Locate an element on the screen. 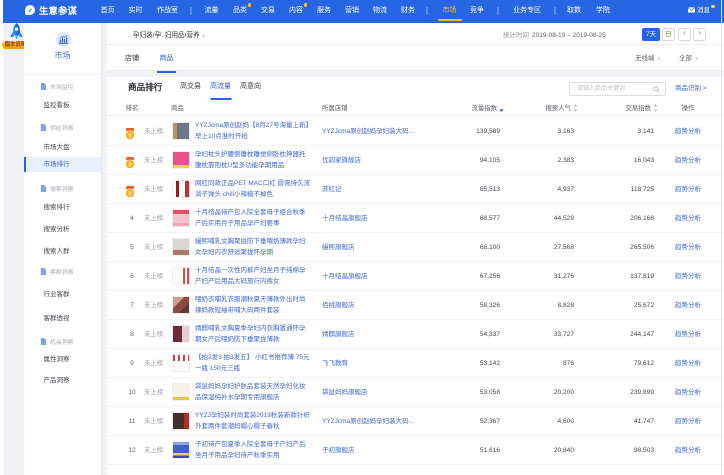 The height and width of the screenshot is (475, 724). svg-text: 2 is located at coordinates (129, 165).